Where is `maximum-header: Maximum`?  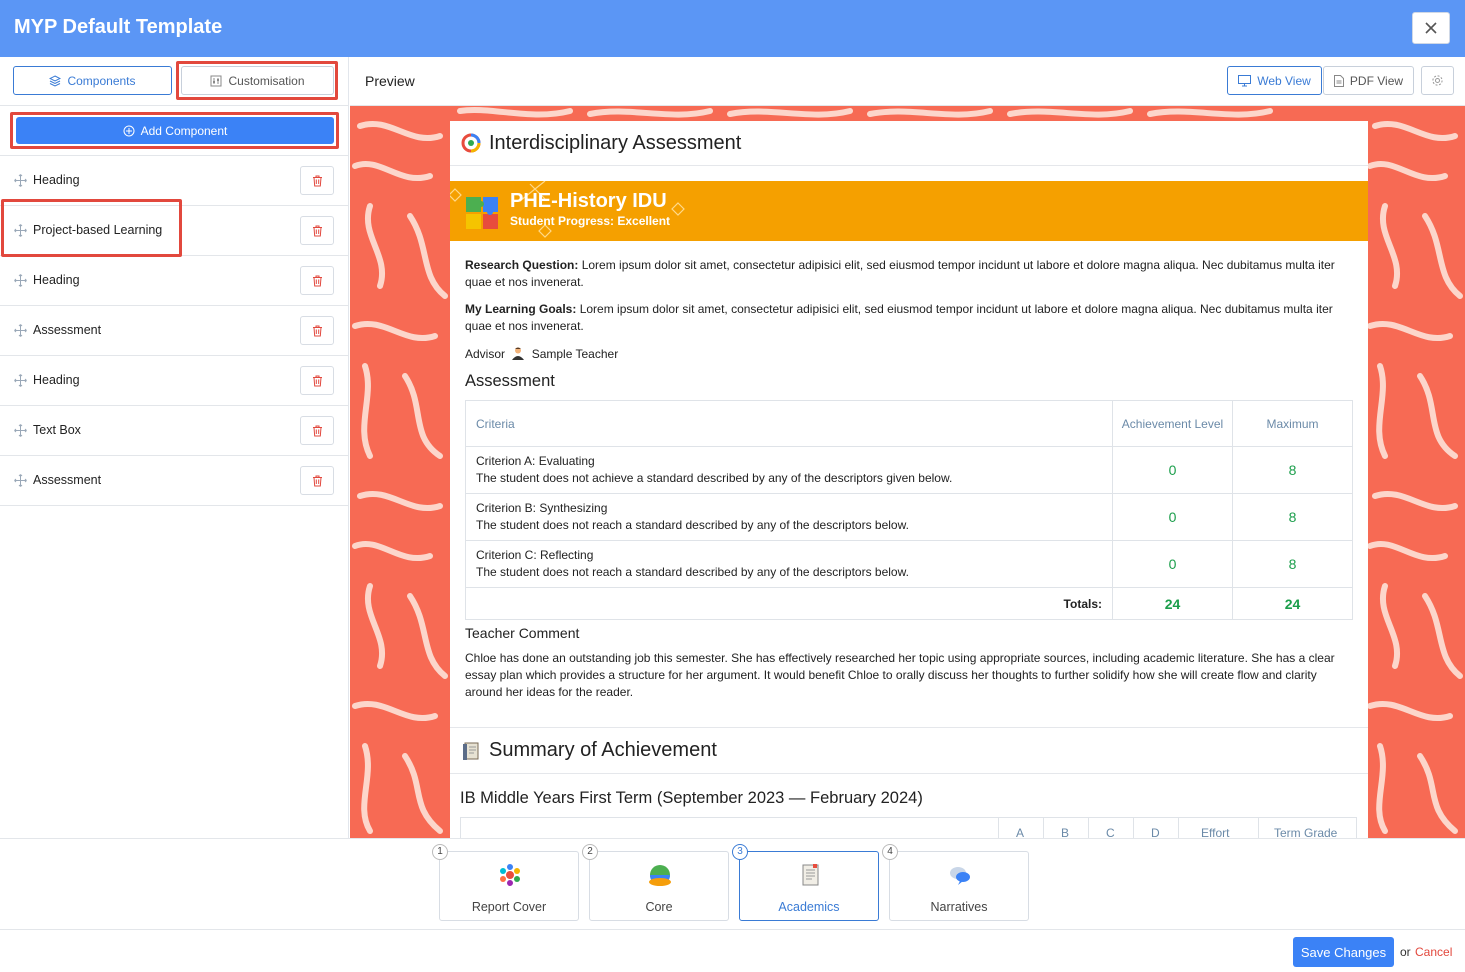
maximum-header: Maximum is located at coordinates (1292, 423).